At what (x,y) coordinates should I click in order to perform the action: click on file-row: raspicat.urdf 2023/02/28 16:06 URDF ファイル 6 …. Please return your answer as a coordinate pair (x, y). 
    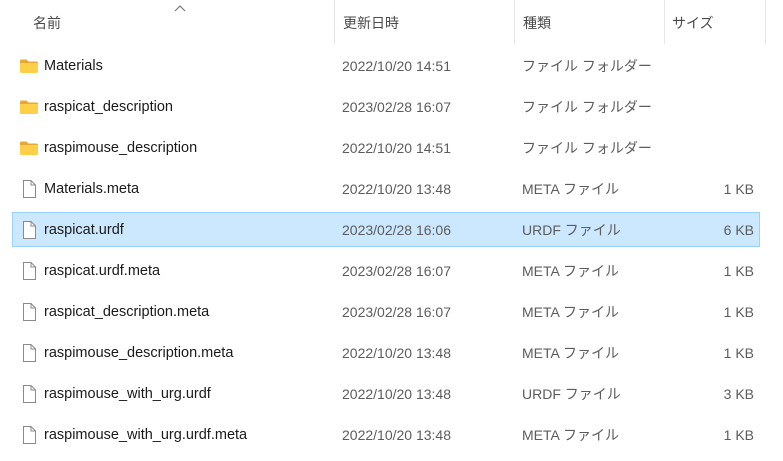
    Looking at the image, I should click on (386, 229).